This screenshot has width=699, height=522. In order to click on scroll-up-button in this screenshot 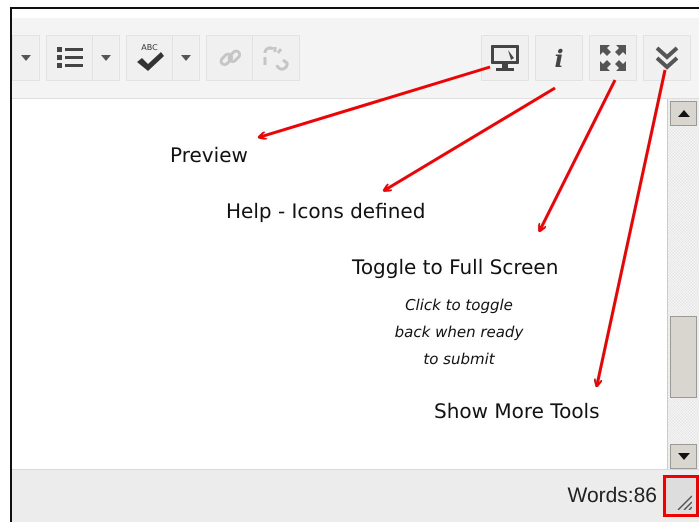, I will do `click(683, 113)`.